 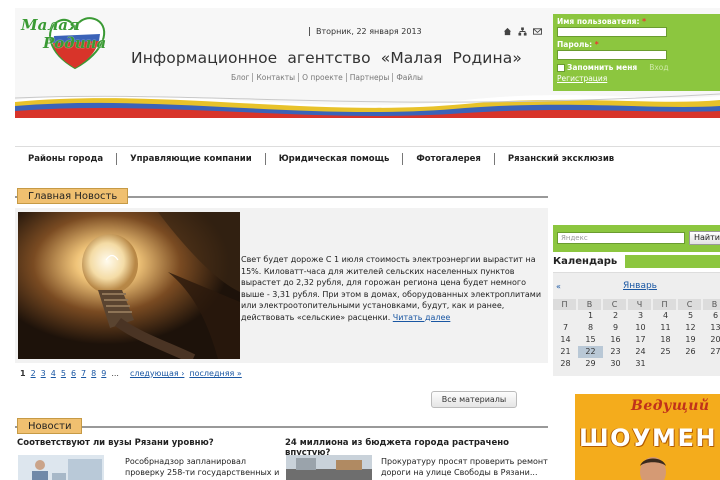 What do you see at coordinates (93, 373) in the screenshot?
I see `pager-page-8: 8` at bounding box center [93, 373].